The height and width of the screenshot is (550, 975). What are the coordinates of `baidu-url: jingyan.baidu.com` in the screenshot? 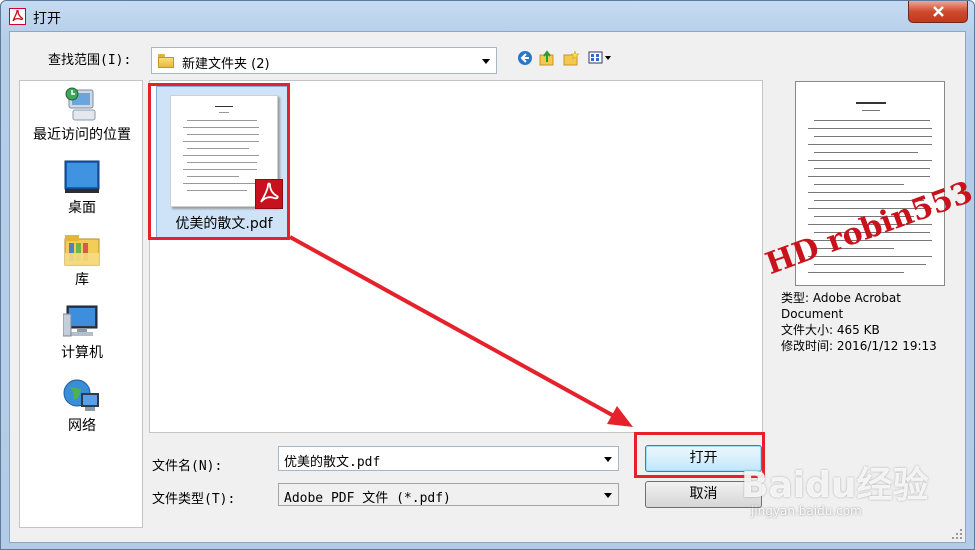 It's located at (806, 511).